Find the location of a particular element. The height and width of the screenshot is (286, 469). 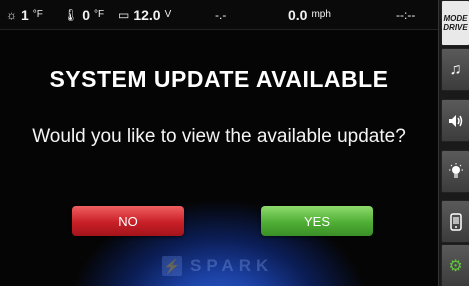

outside-temperature: ☼ 1 °F is located at coordinates (24, 15).